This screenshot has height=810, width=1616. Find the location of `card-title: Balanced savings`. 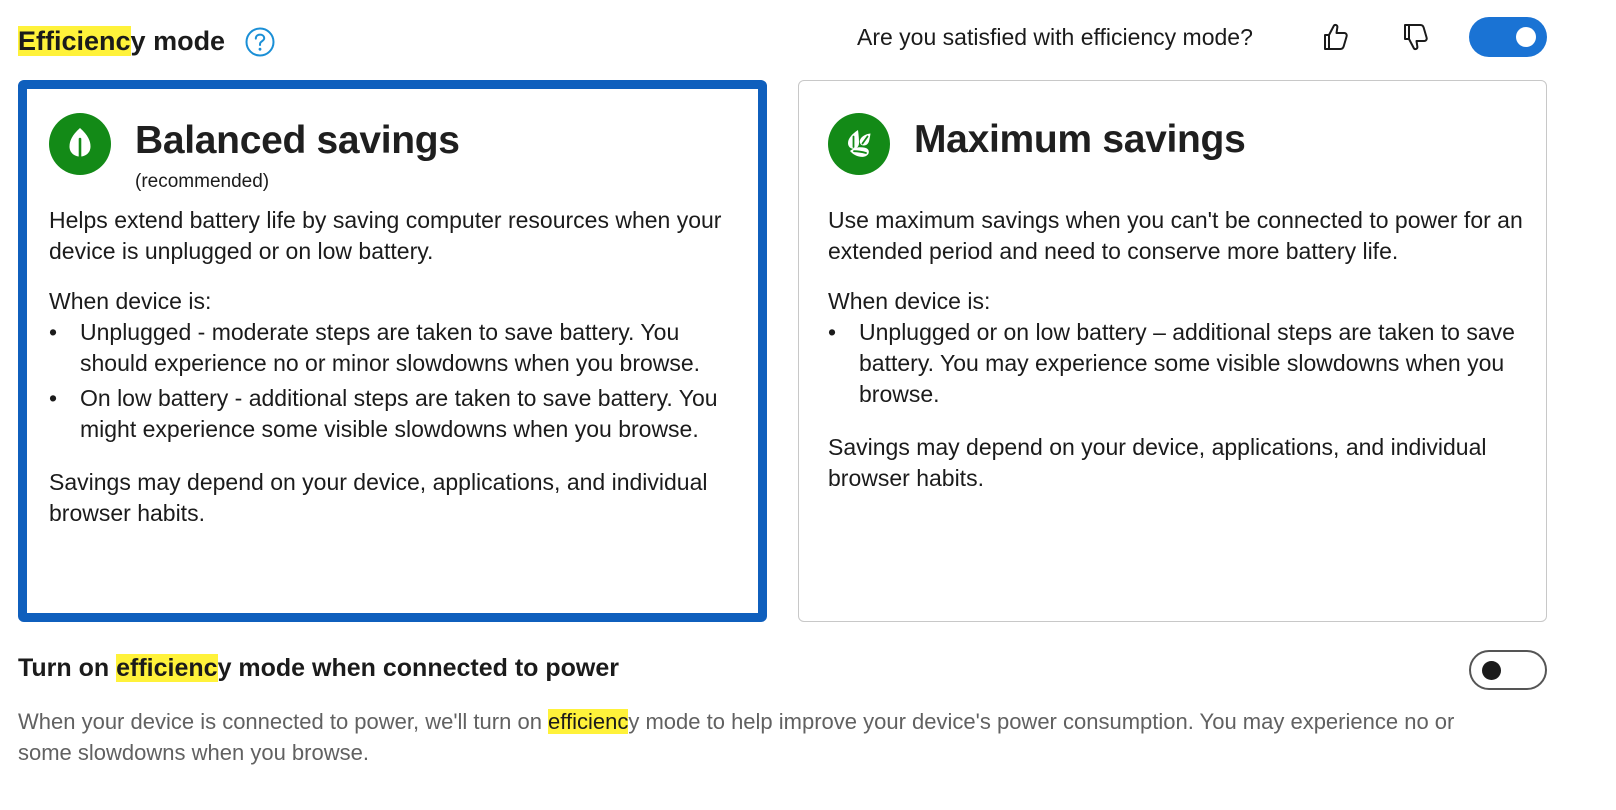

card-title: Balanced savings is located at coordinates (297, 140).